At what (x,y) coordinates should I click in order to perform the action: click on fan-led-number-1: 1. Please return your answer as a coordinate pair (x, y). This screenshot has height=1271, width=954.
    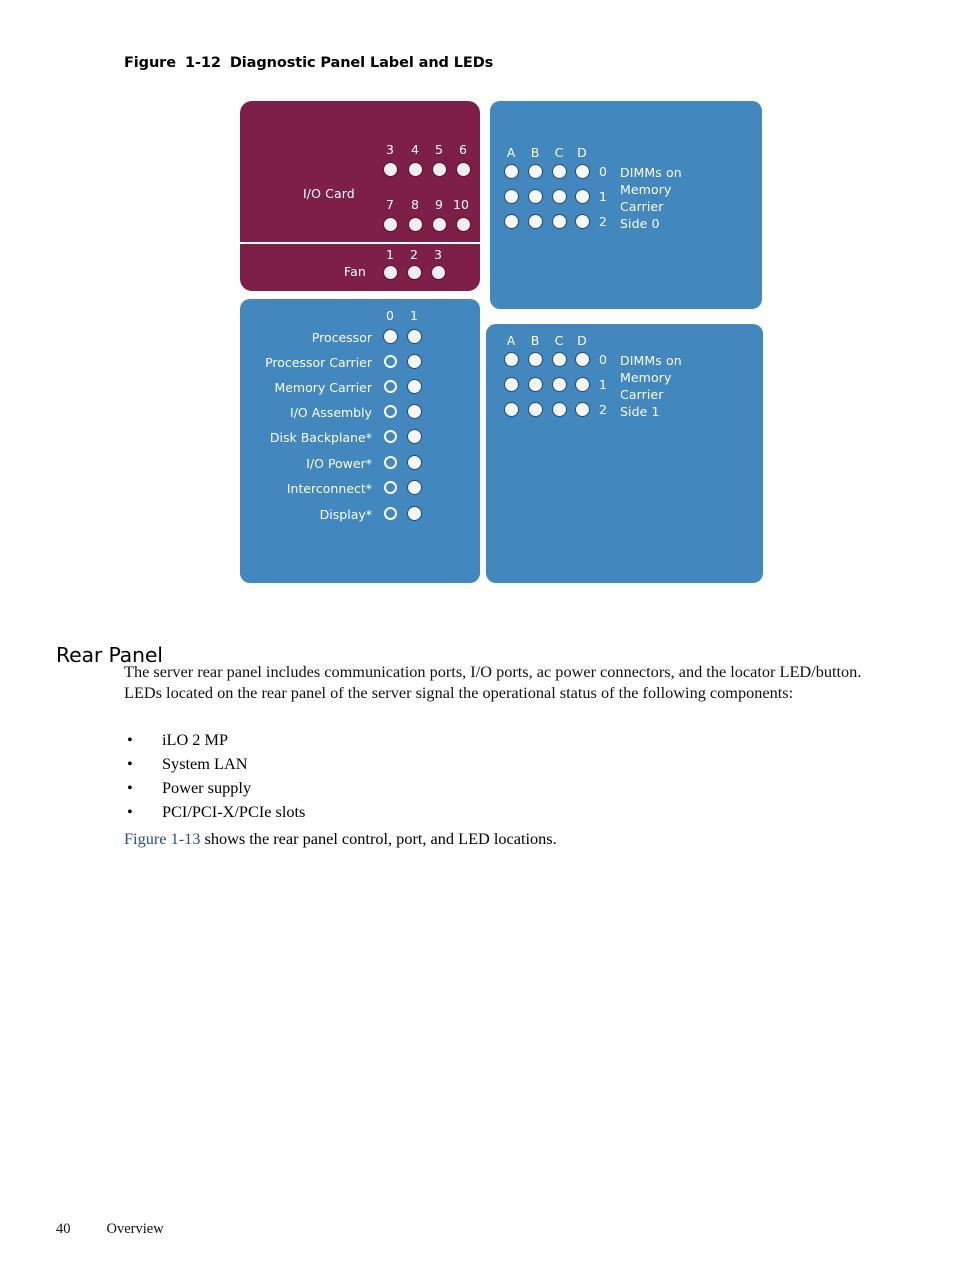
    Looking at the image, I should click on (390, 254).